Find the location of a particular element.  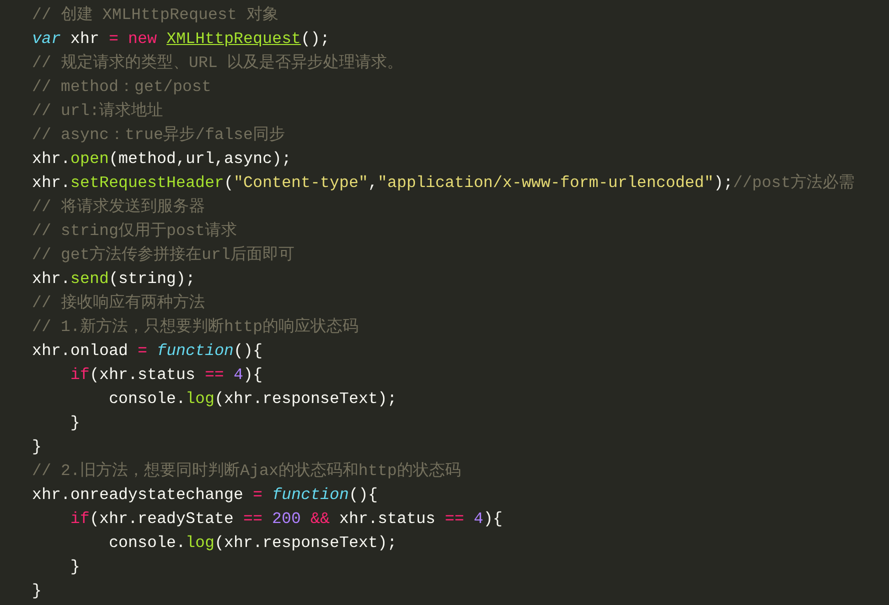

code-line: // 2.旧方法，想要同时判断Ajax的状态码和http的状态码 is located at coordinates (247, 471).